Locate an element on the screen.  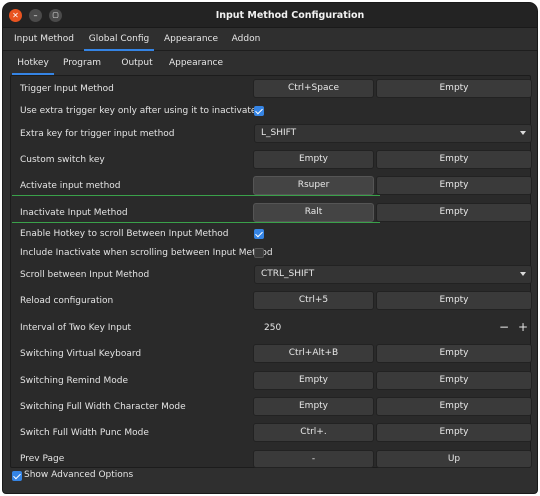
tab-appearance: Appearance is located at coordinates (191, 40).